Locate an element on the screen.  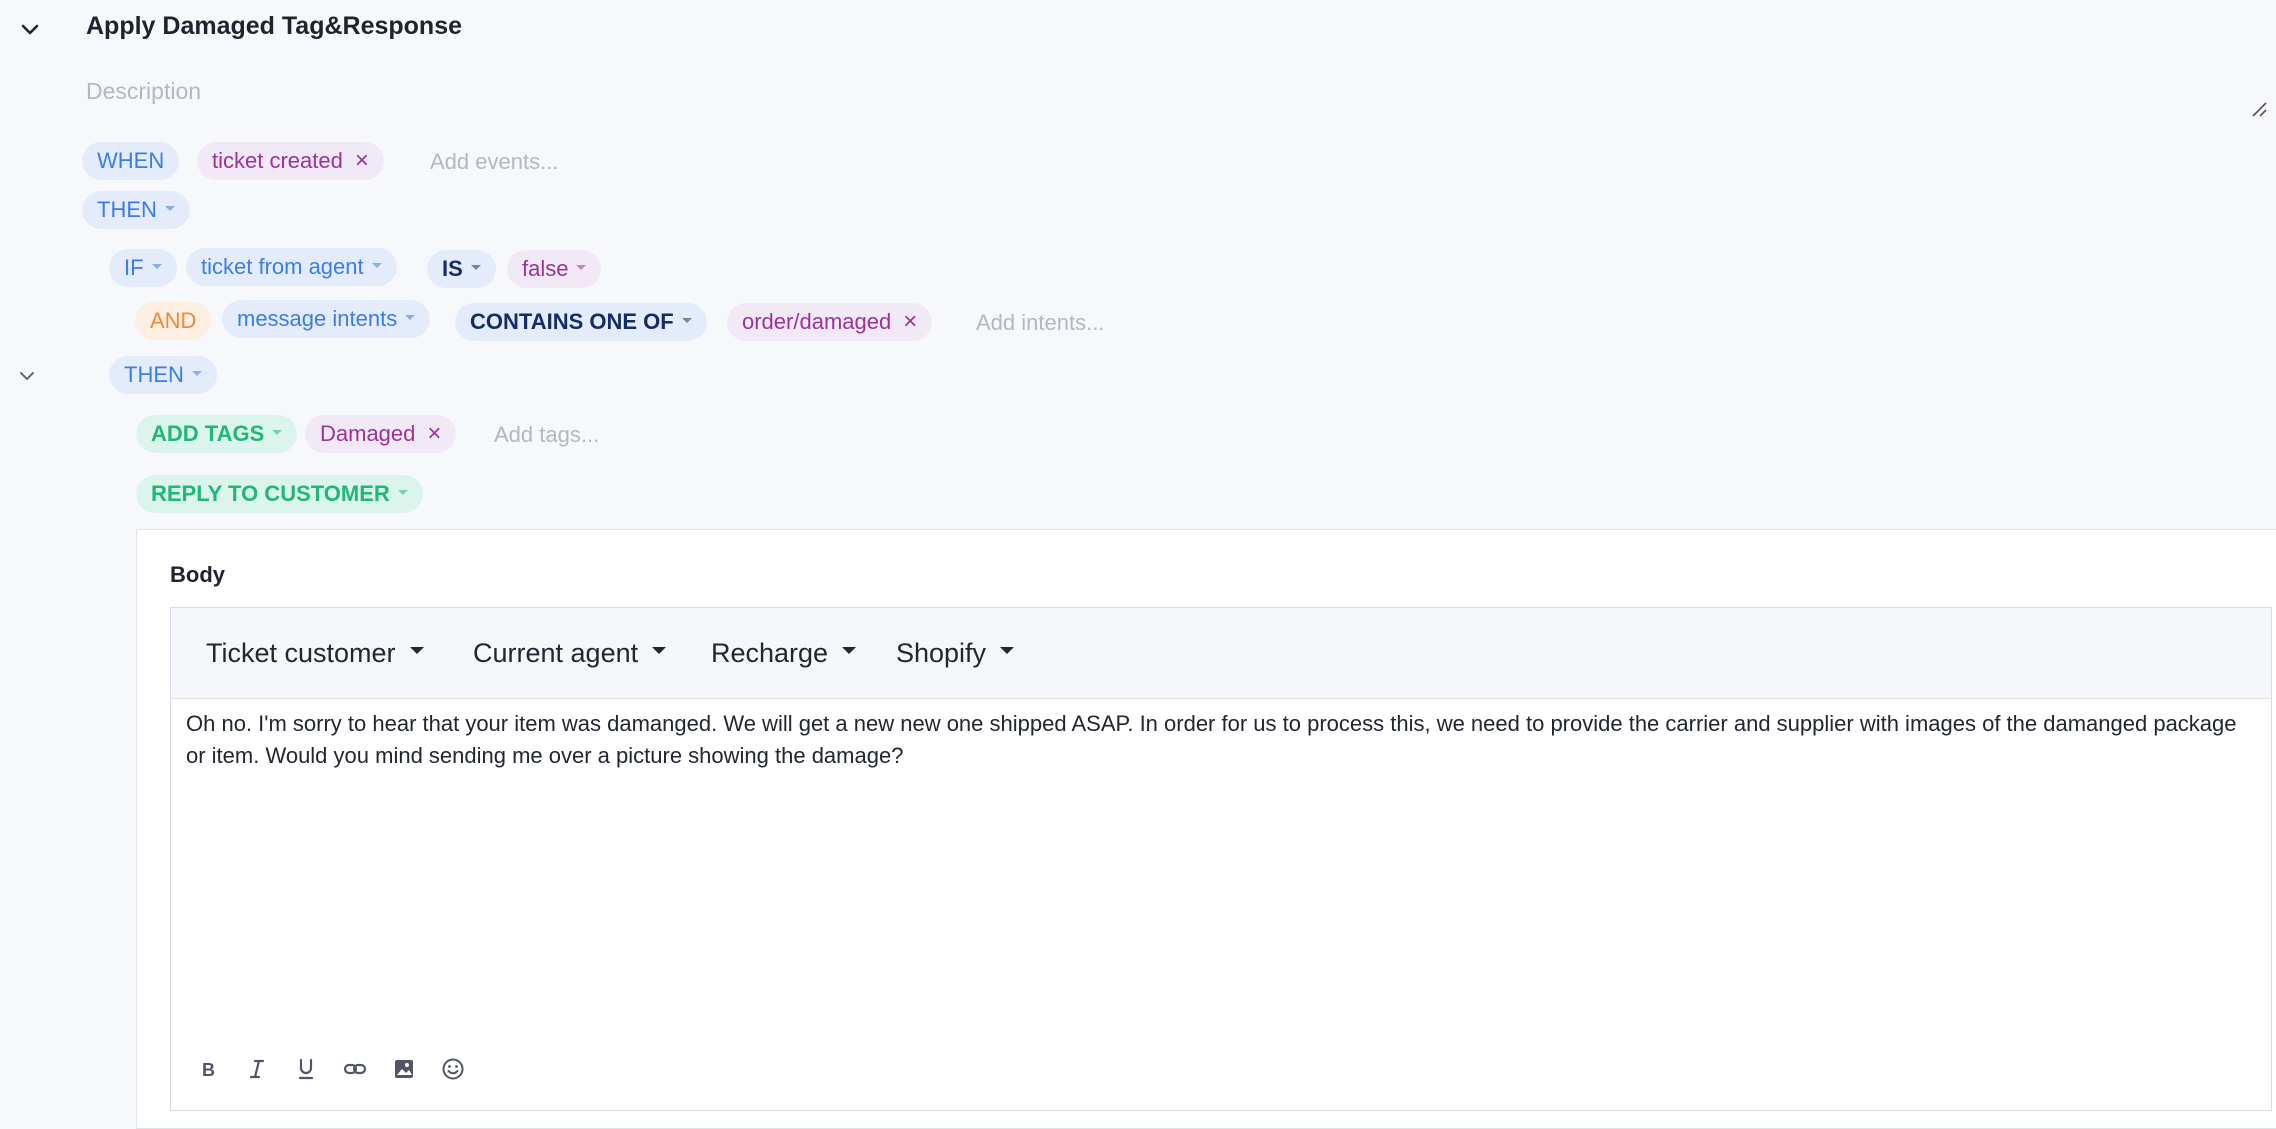
body-label: Body is located at coordinates (197, 574).